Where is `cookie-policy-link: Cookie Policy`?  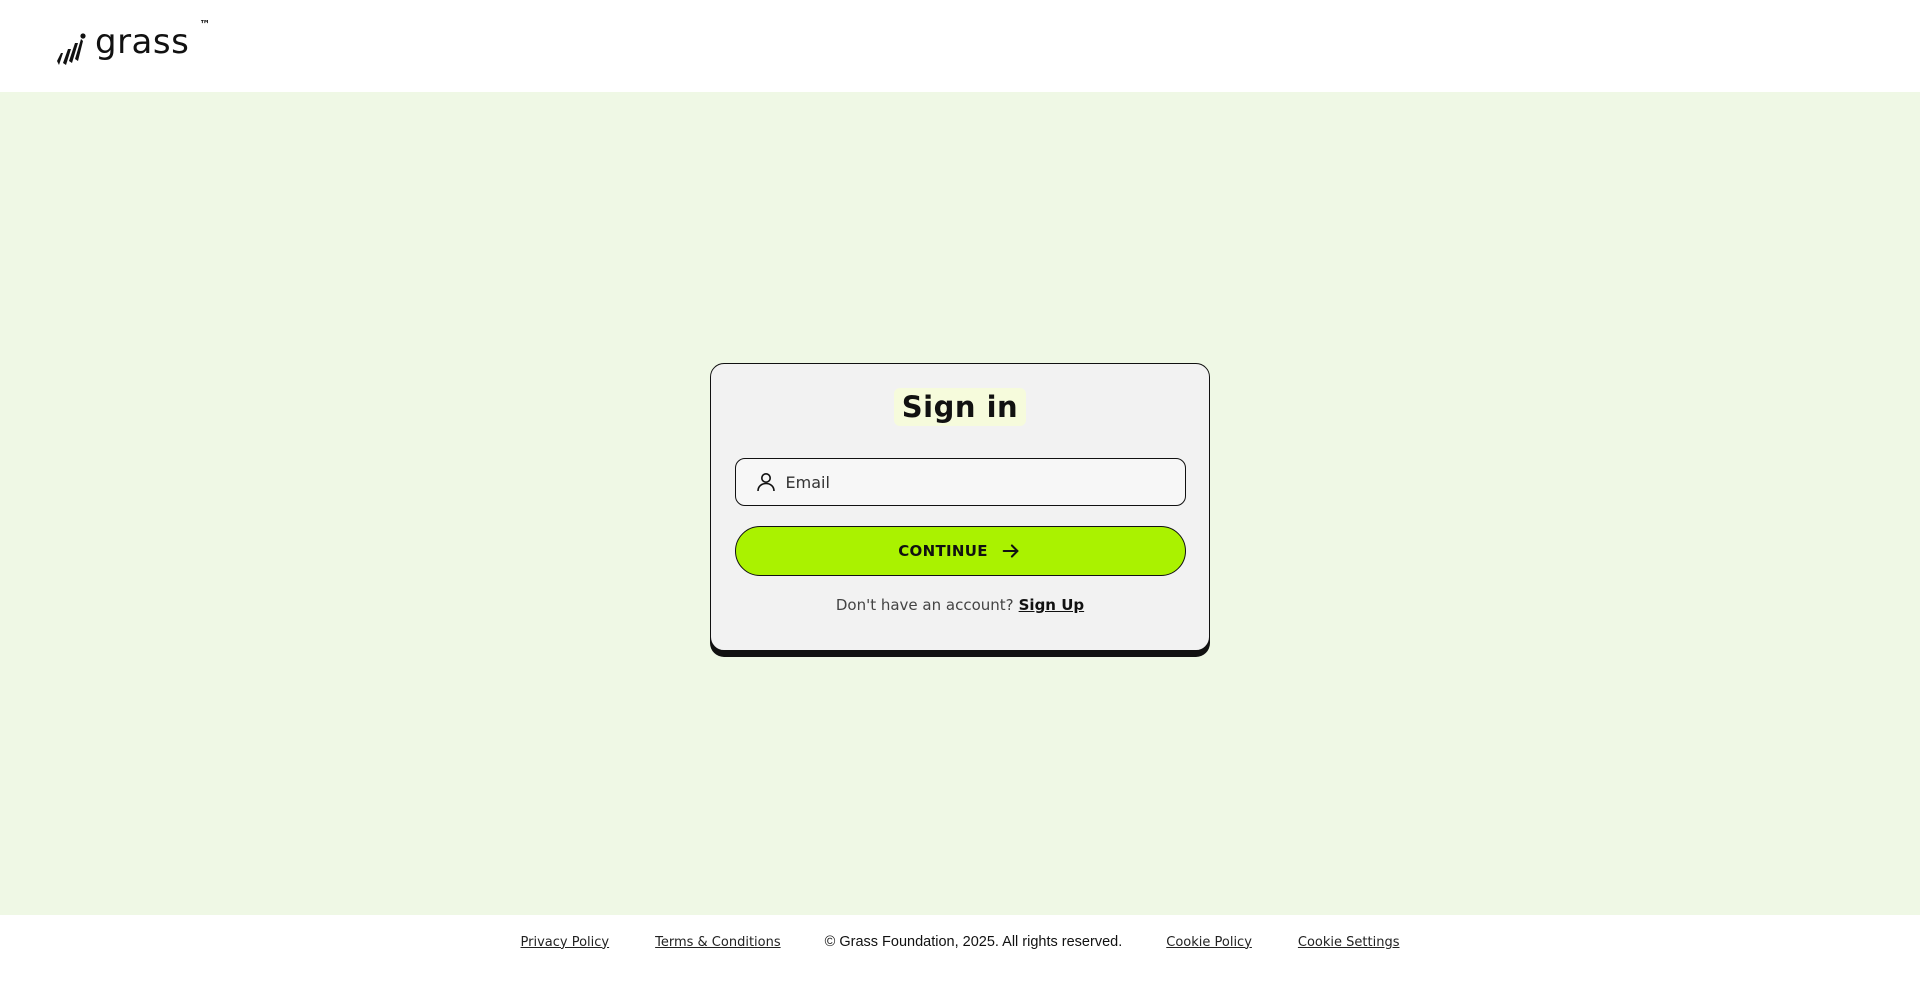
cookie-policy-link: Cookie Policy is located at coordinates (1209, 942).